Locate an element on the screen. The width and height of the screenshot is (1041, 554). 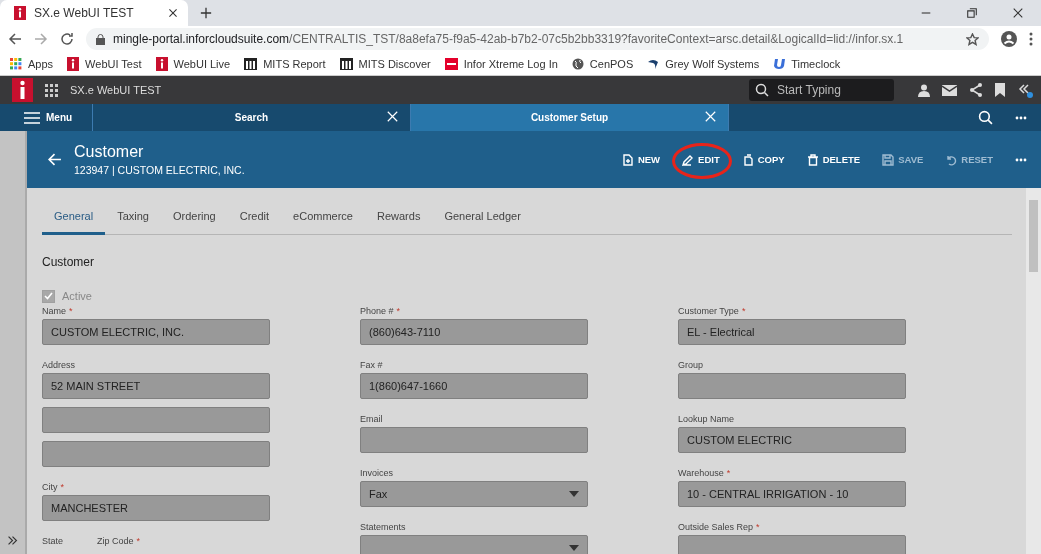
field-label: Address is located at coordinates (59, 366).